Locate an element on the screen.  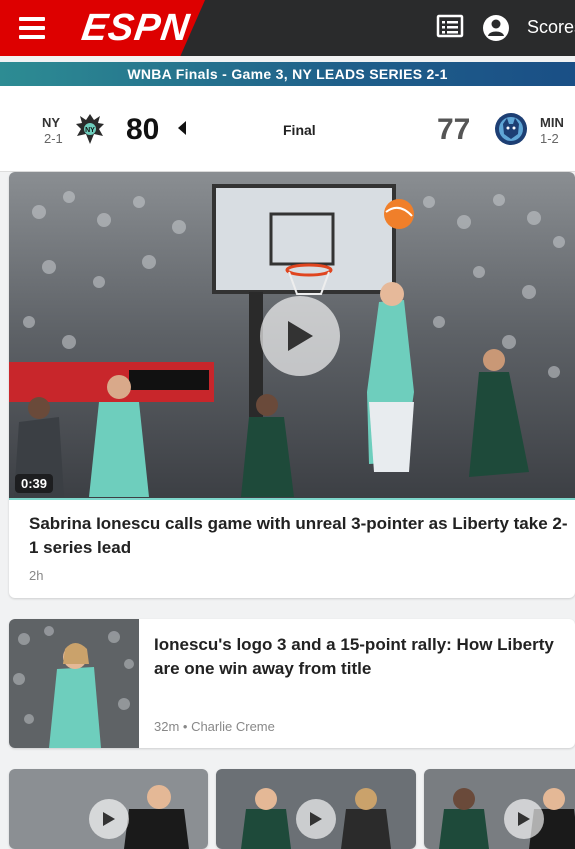
menu-icon is located at coordinates (32, 28).